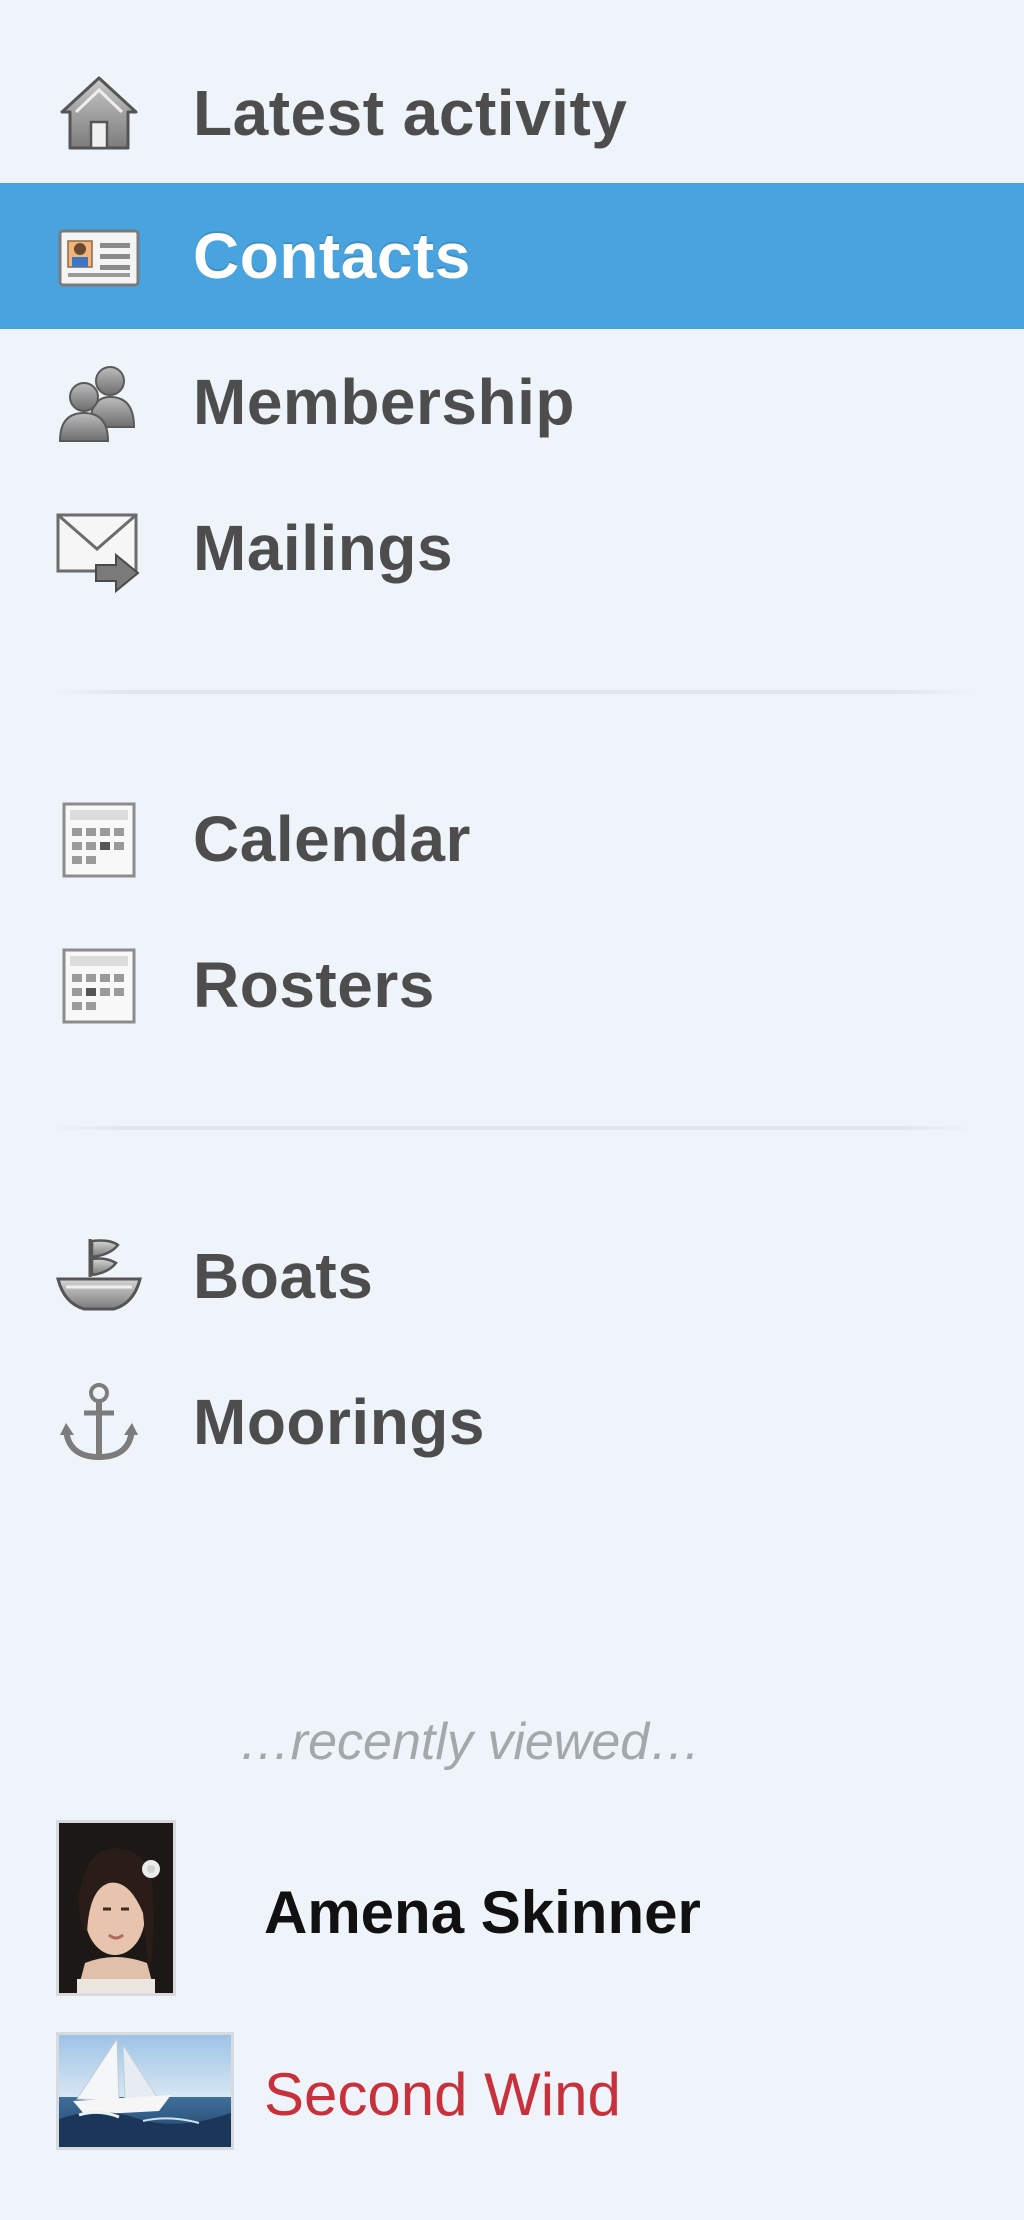 The image size is (1024, 2220). What do you see at coordinates (442, 2094) in the screenshot?
I see `recent-boat-name: Second Wind` at bounding box center [442, 2094].